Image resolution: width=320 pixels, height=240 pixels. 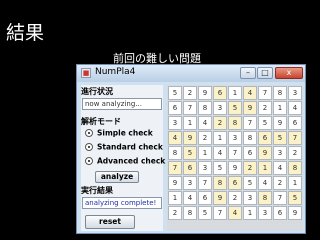 I want to click on app-icon: ■, so click(x=86, y=73).